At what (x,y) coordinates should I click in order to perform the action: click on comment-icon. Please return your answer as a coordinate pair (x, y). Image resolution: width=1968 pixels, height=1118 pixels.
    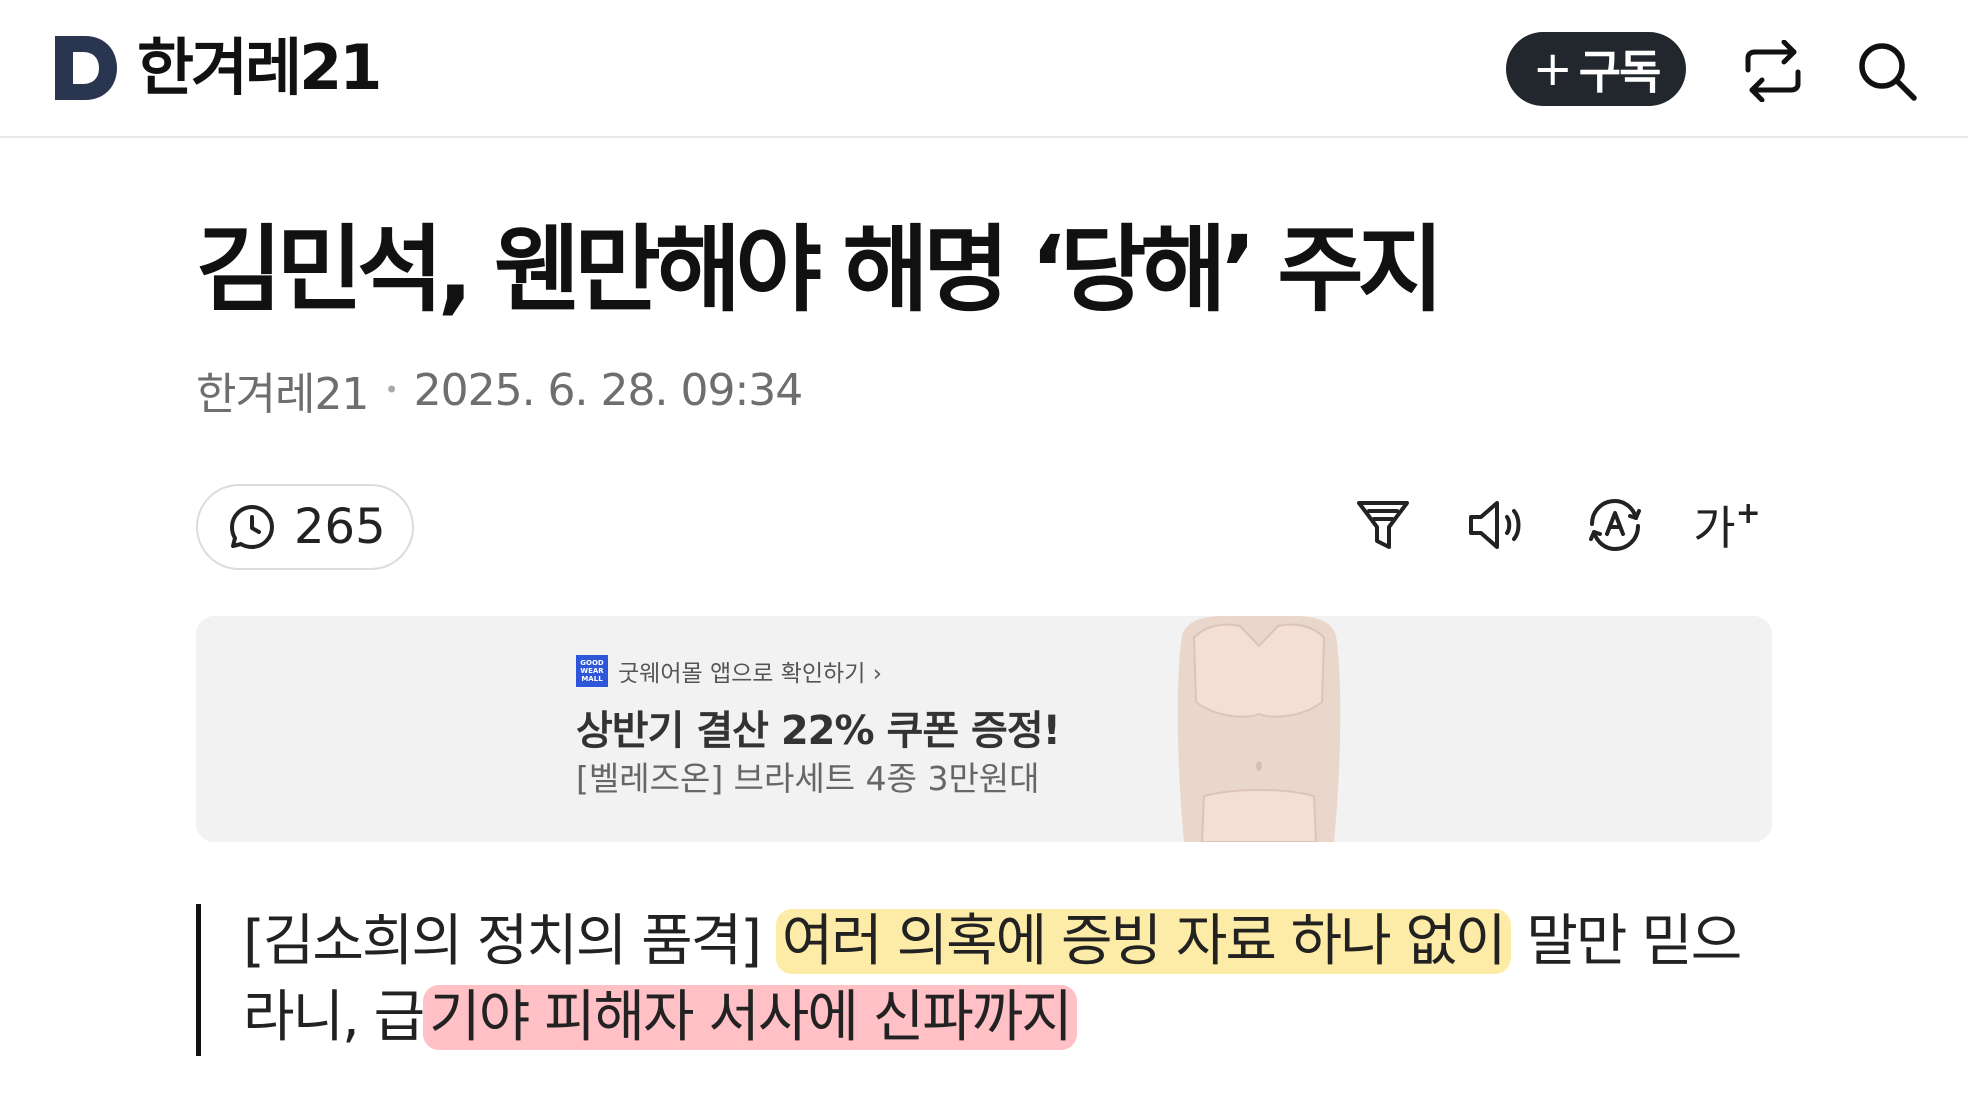
    Looking at the image, I should click on (252, 527).